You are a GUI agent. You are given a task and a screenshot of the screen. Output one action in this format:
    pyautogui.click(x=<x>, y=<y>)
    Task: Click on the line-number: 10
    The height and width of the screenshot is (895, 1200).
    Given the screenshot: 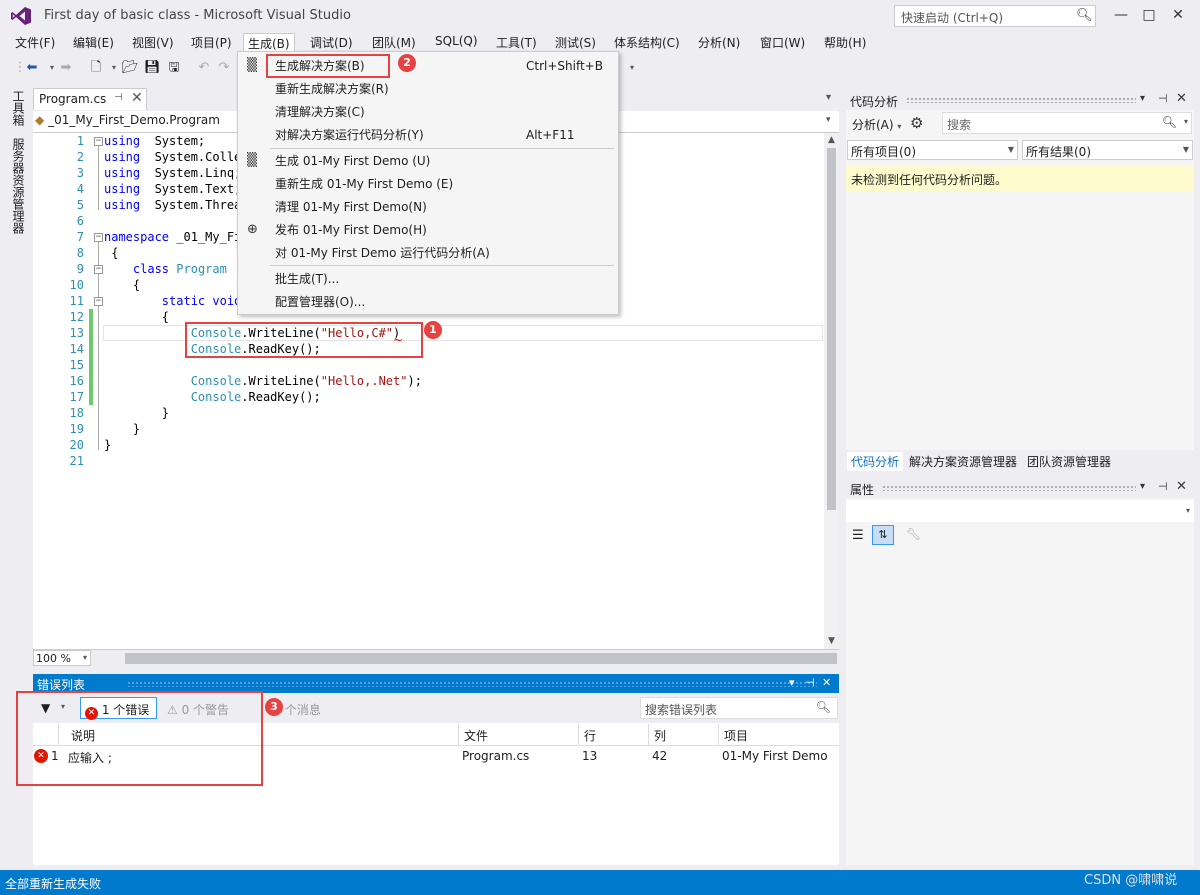 What is the action you would take?
    pyautogui.click(x=76, y=285)
    